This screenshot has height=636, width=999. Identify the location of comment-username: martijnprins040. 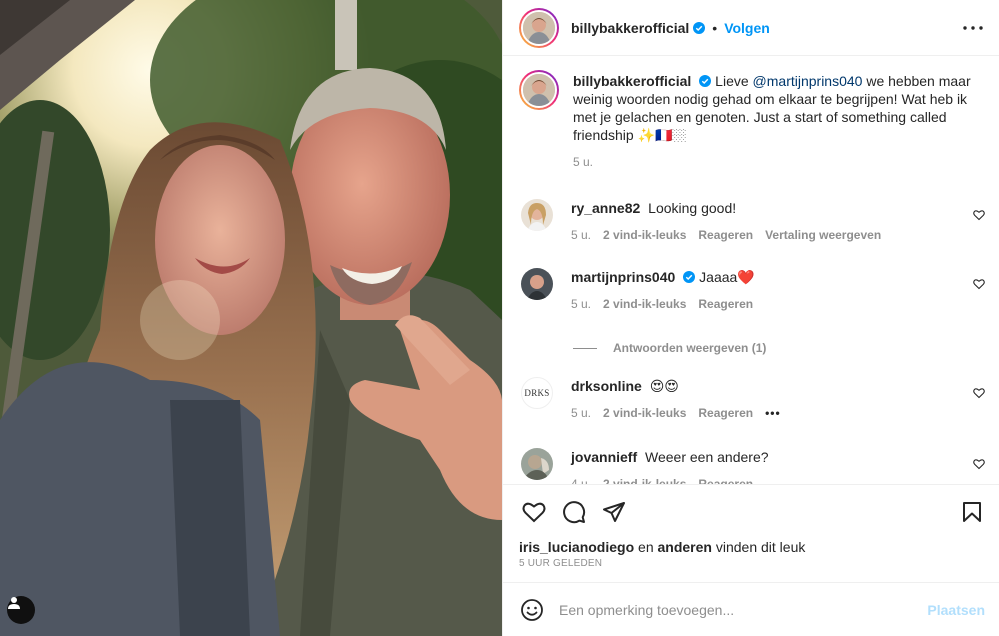
(623, 277).